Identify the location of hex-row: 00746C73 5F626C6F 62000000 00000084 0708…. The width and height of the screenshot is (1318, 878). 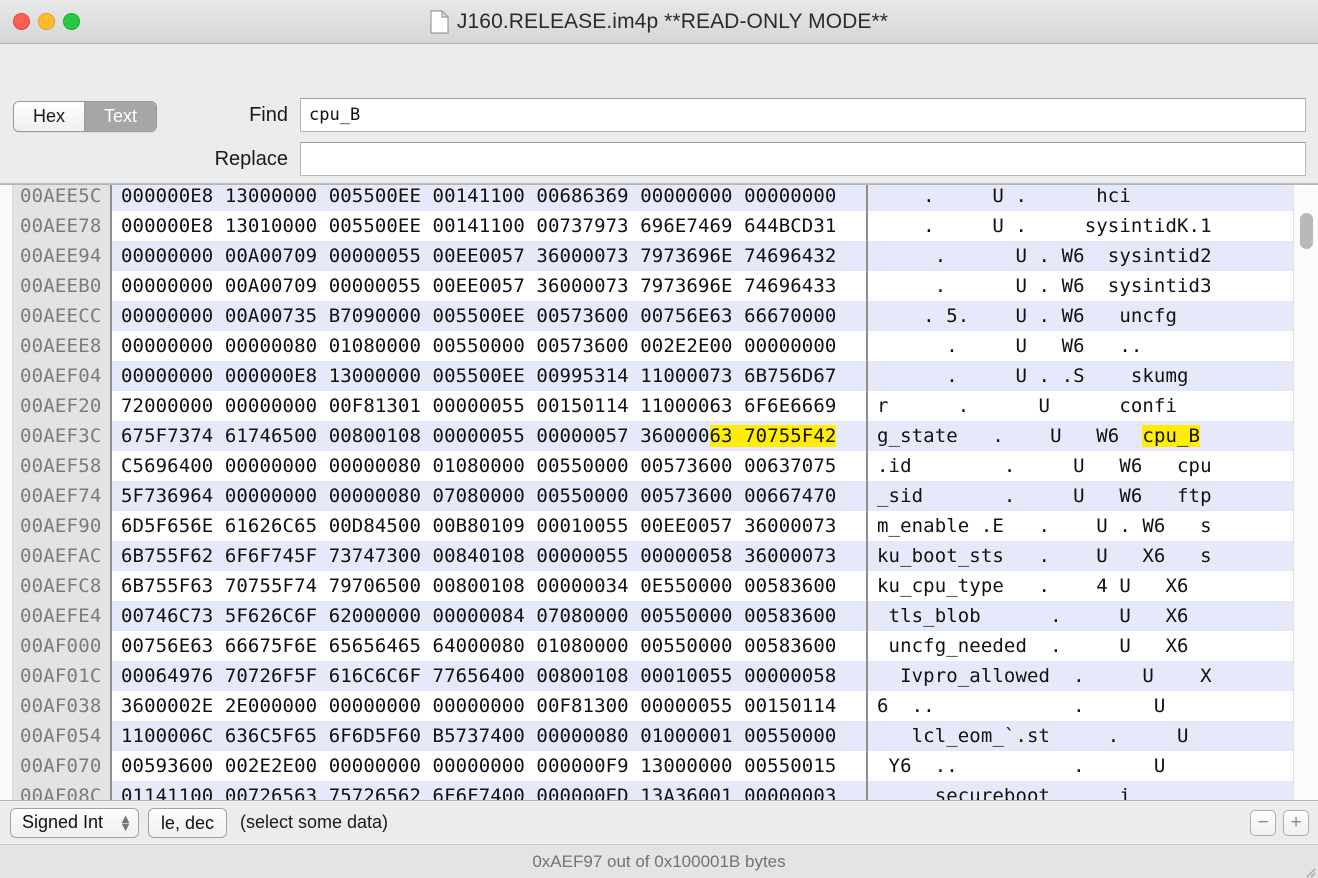
(489, 616).